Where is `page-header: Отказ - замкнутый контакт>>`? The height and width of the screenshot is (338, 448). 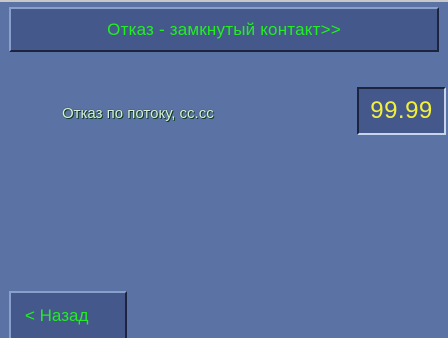
page-header: Отказ - замкнутый контакт>> is located at coordinates (224, 29).